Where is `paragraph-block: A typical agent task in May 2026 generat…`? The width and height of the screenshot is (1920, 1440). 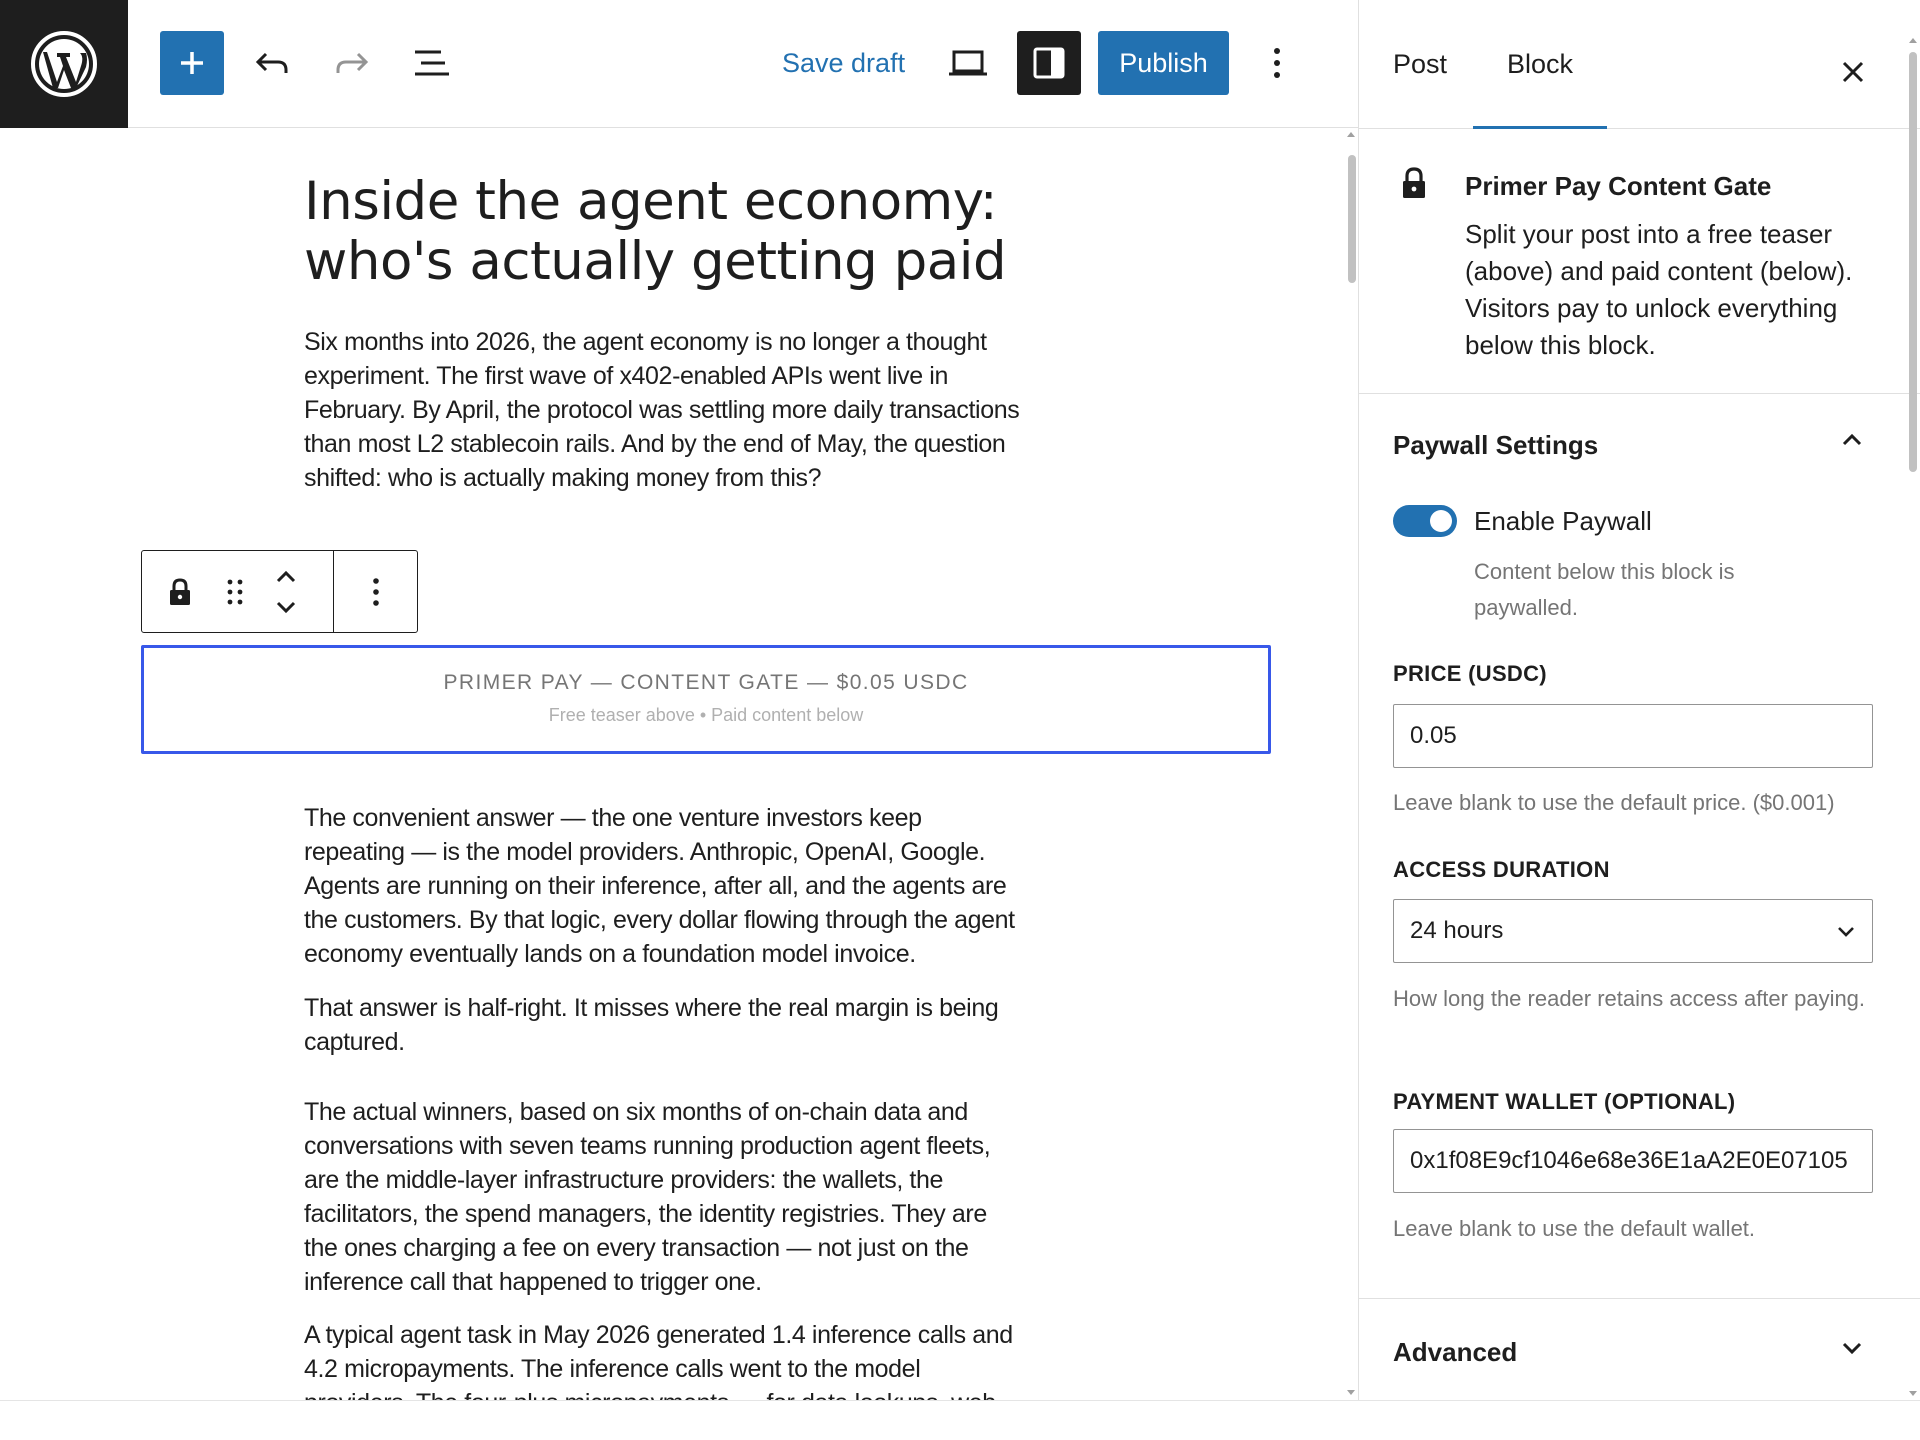
paragraph-block: A typical agent task in May 2026 generat… is located at coordinates (662, 1359).